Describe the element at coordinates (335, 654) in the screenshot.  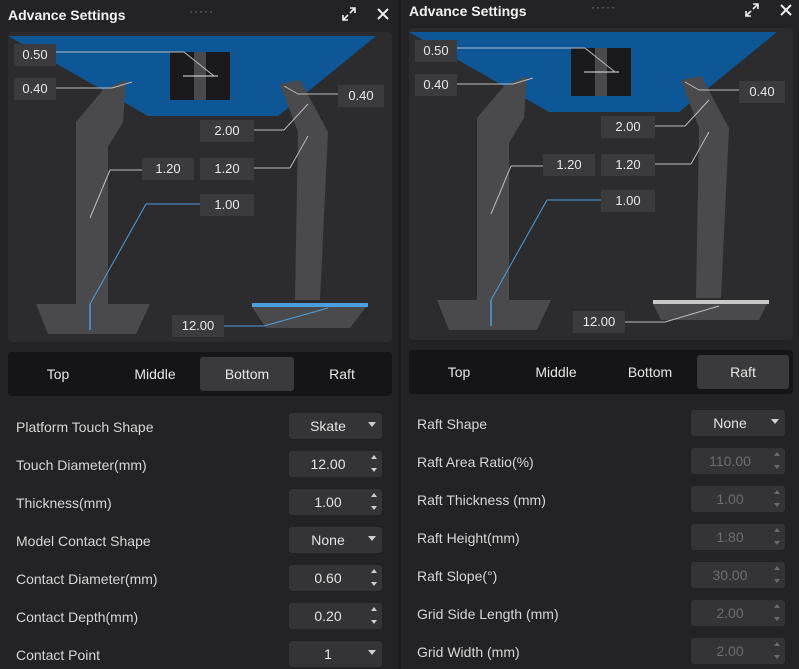
I see `contact-point-select: 1` at that location.